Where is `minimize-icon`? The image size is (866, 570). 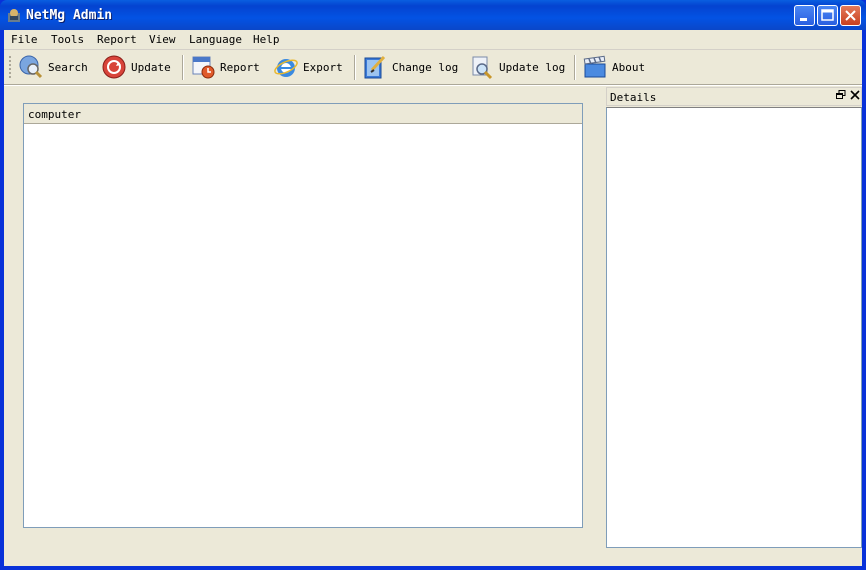 minimize-icon is located at coordinates (803, 19).